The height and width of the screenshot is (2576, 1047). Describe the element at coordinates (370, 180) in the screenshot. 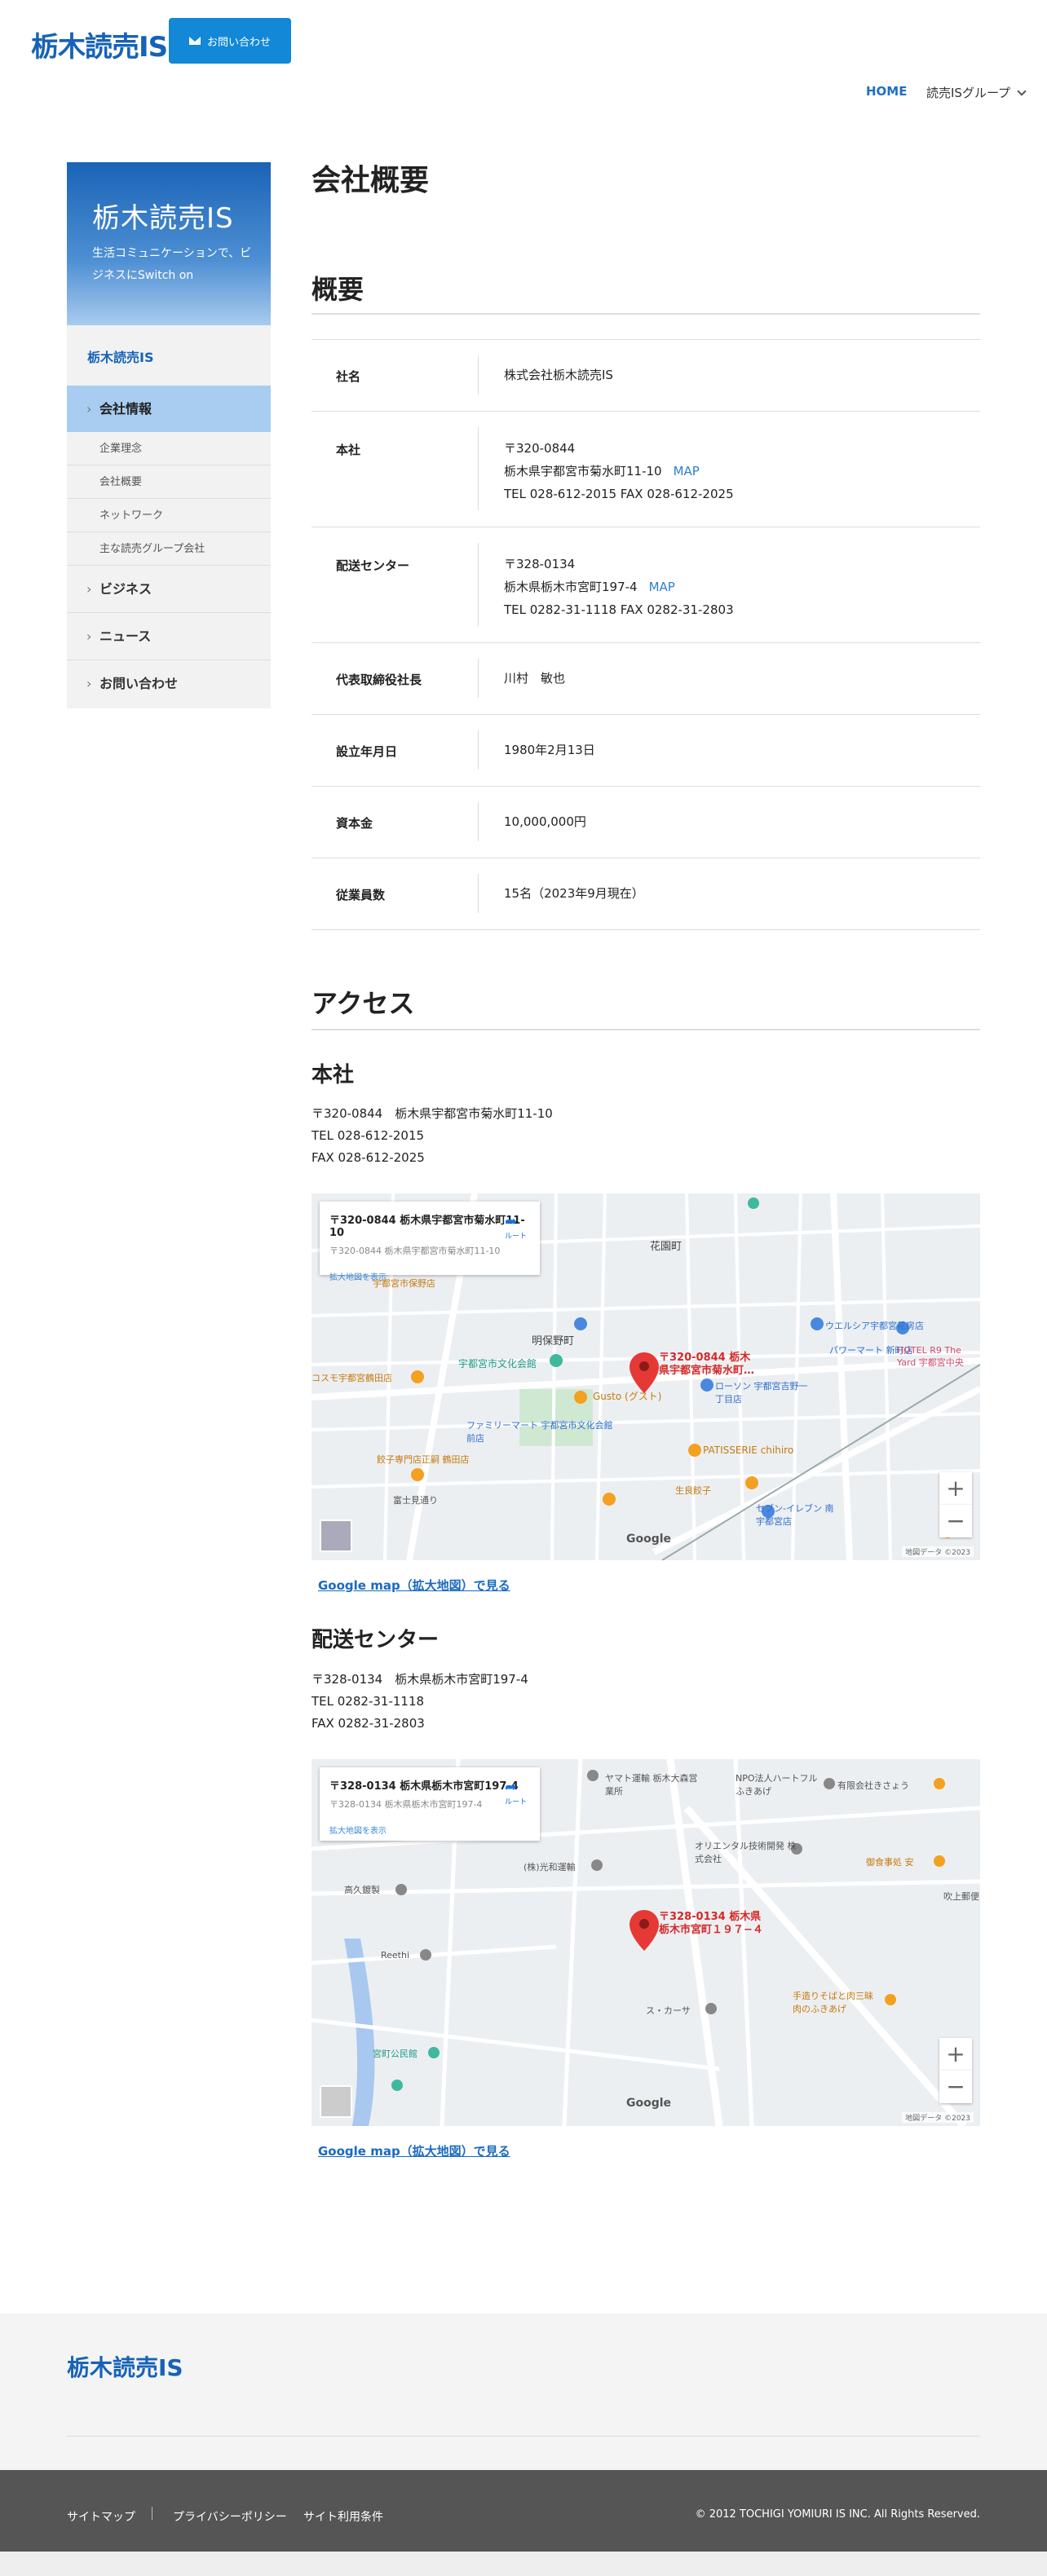

I see `page-title: 会社概要` at that location.